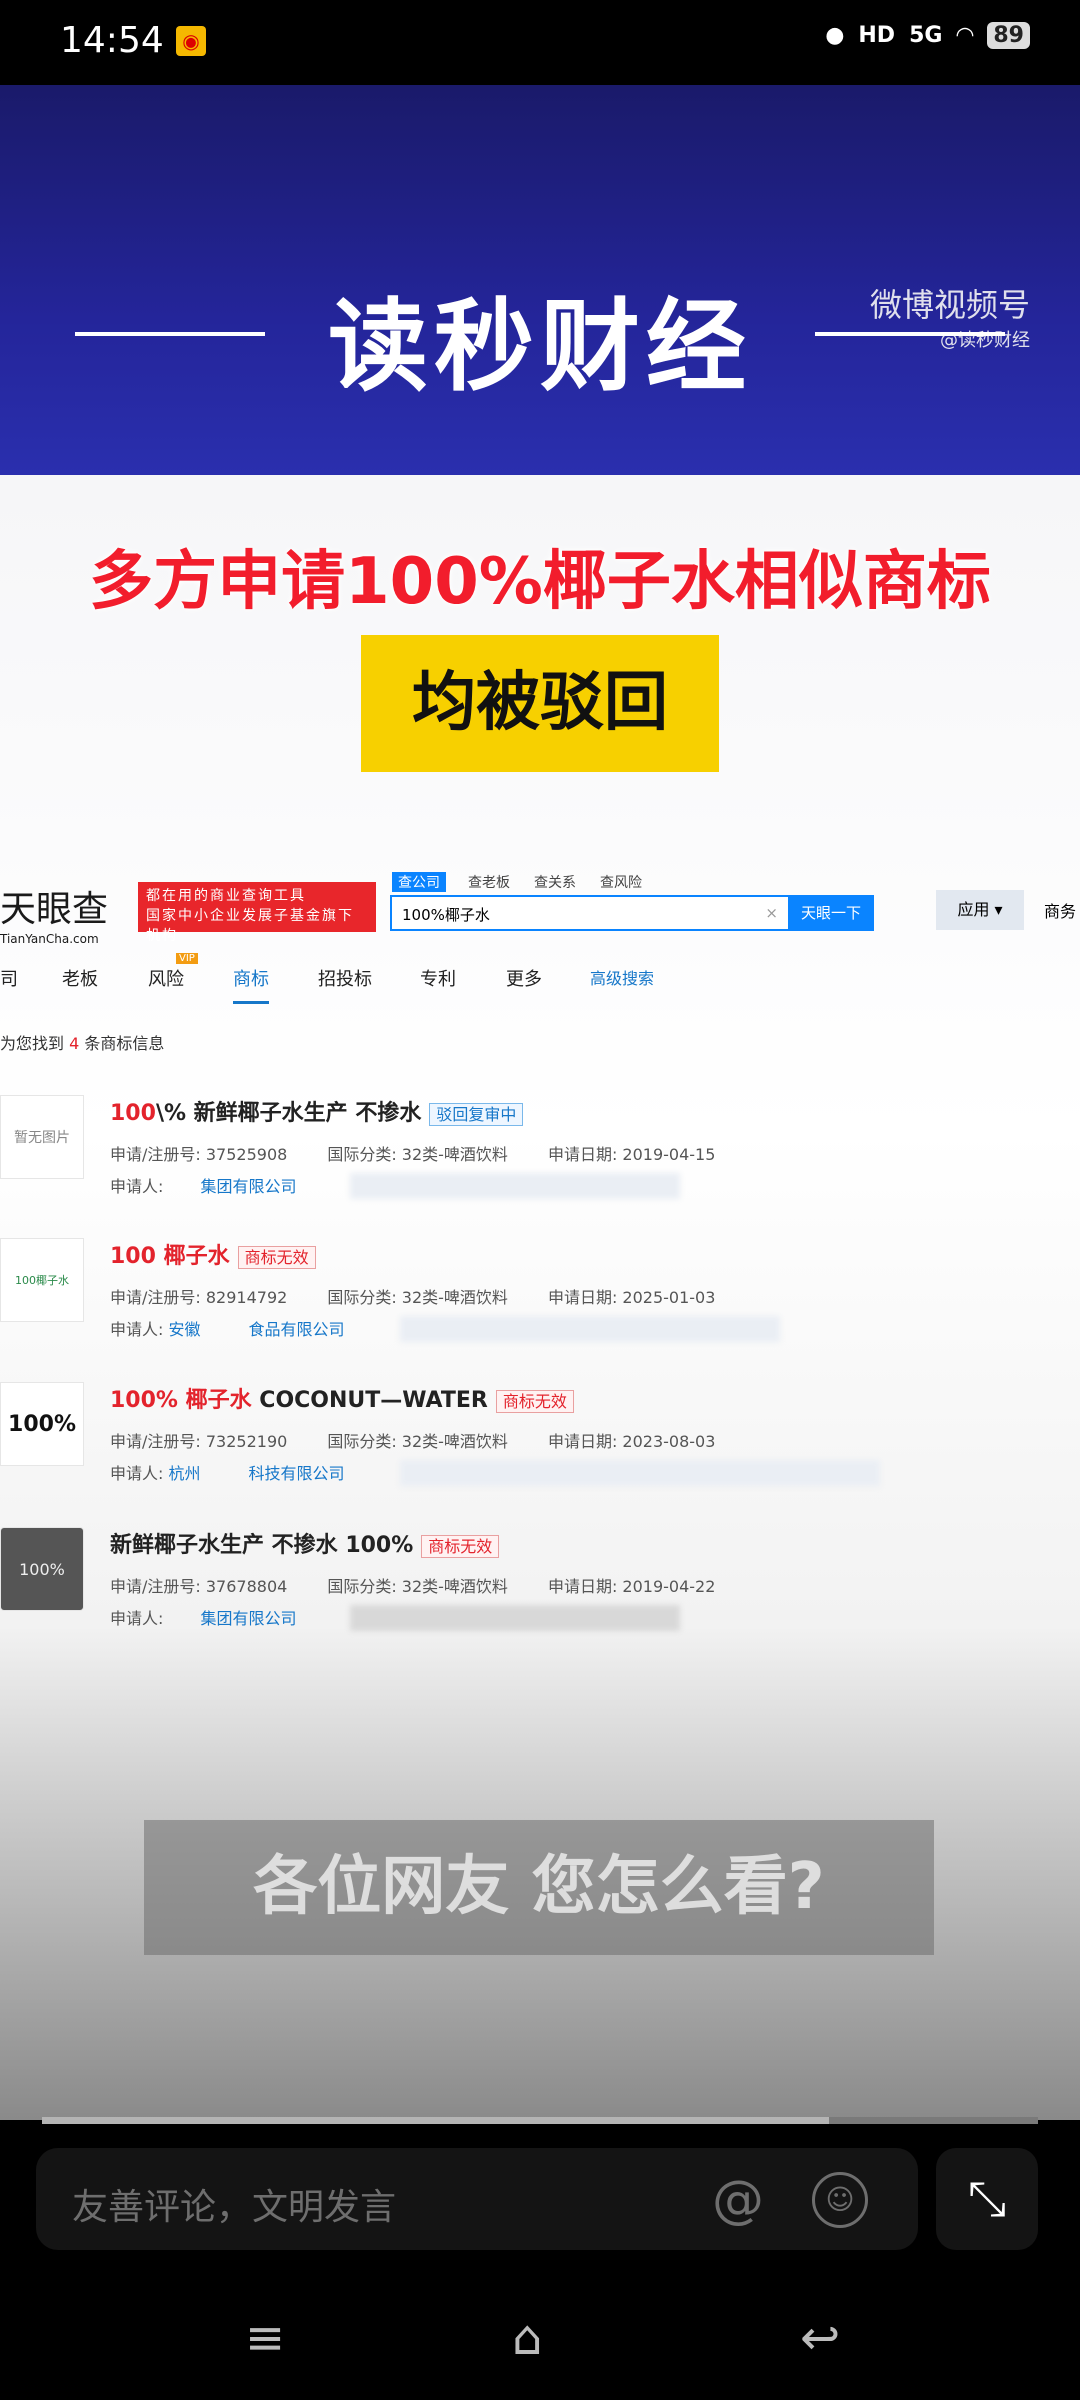 The height and width of the screenshot is (2400, 1080). Describe the element at coordinates (166, 978) in the screenshot. I see `tab: 风险` at that location.